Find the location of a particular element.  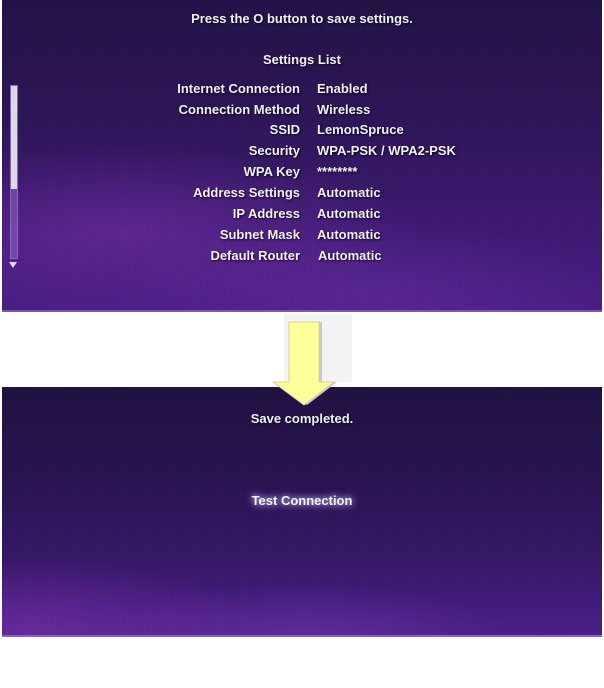

down-arrow-icon is located at coordinates (304, 363).